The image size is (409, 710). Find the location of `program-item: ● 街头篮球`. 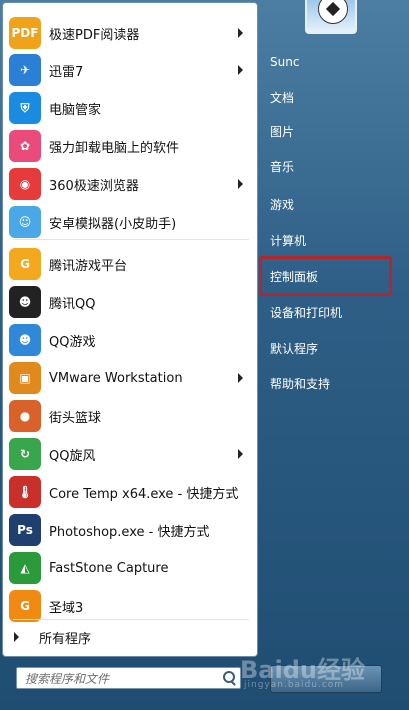

program-item: ● 街头篮球 is located at coordinates (130, 416).